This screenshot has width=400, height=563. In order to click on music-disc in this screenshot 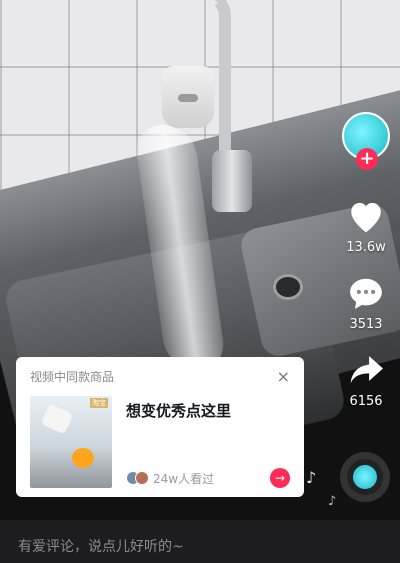, I will do `click(365, 477)`.